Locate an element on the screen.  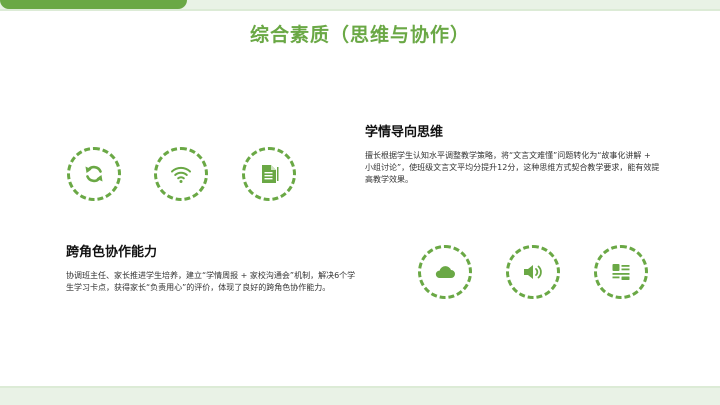
refresh-icon is located at coordinates (94, 174).